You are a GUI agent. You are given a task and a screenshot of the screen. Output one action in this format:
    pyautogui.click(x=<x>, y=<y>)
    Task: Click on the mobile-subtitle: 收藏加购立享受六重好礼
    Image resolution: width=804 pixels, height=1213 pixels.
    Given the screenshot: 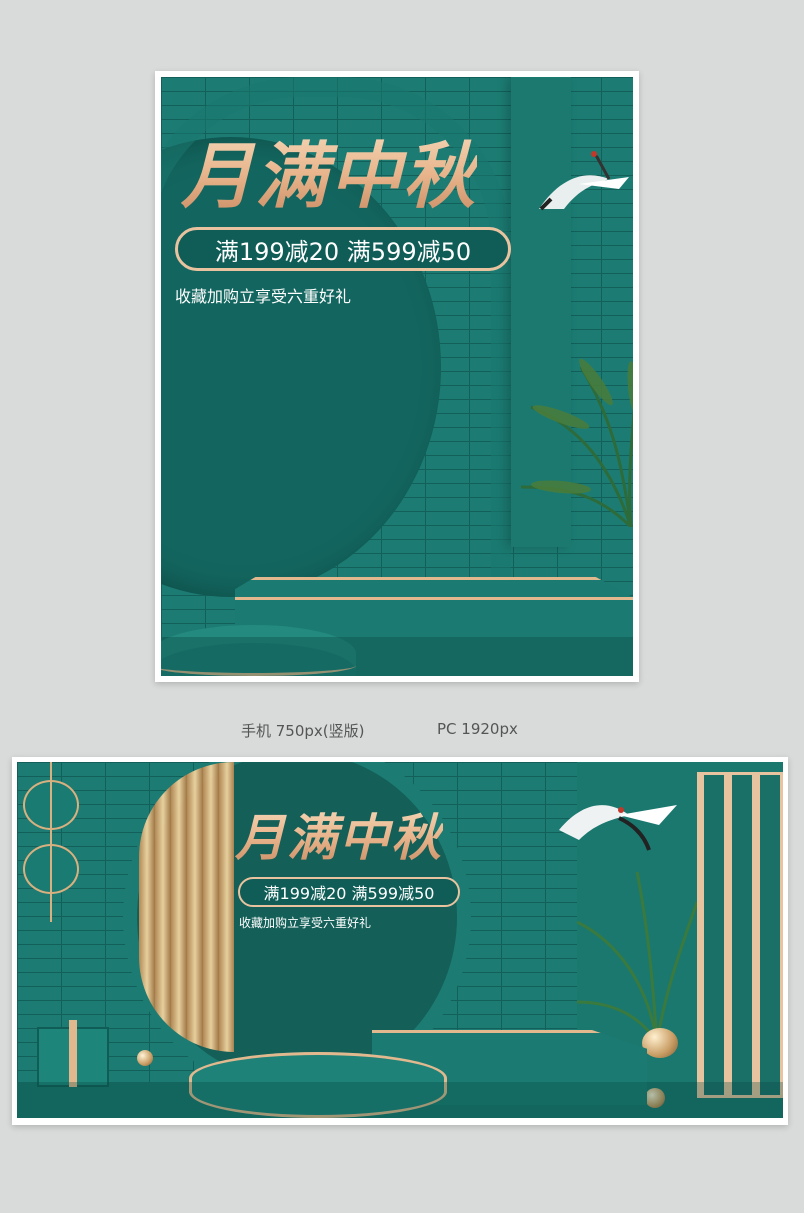 What is the action you would take?
    pyautogui.click(x=263, y=296)
    